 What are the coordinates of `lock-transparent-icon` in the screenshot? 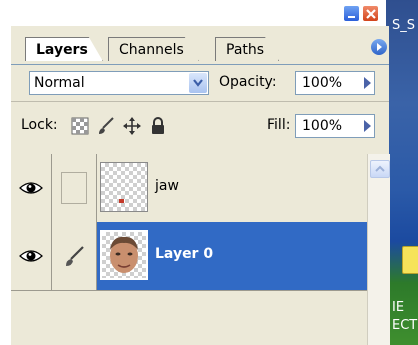 It's located at (80, 126).